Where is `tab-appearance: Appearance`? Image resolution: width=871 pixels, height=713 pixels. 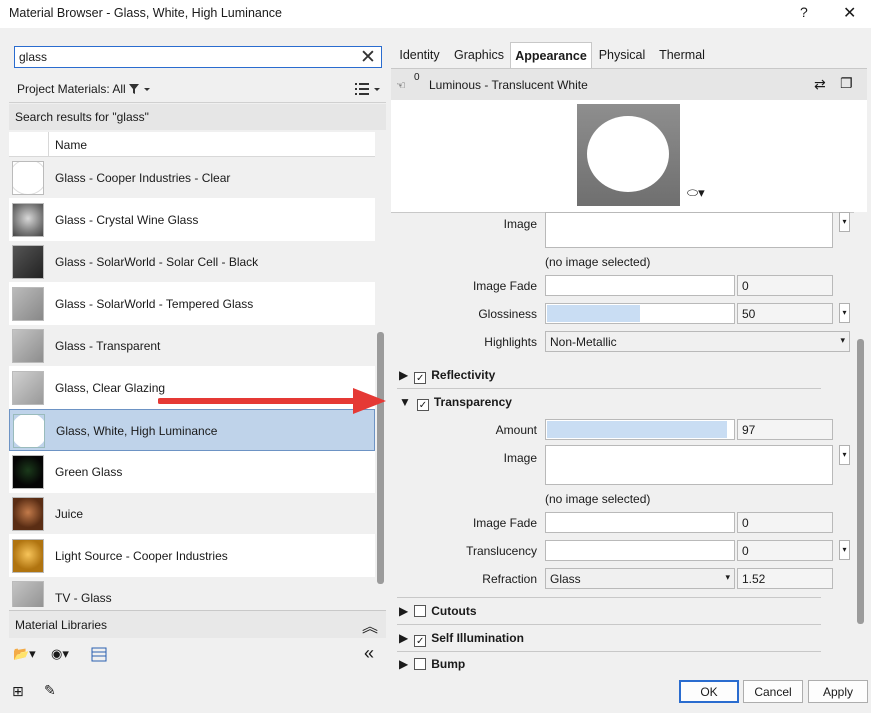
tab-appearance: Appearance is located at coordinates (551, 55).